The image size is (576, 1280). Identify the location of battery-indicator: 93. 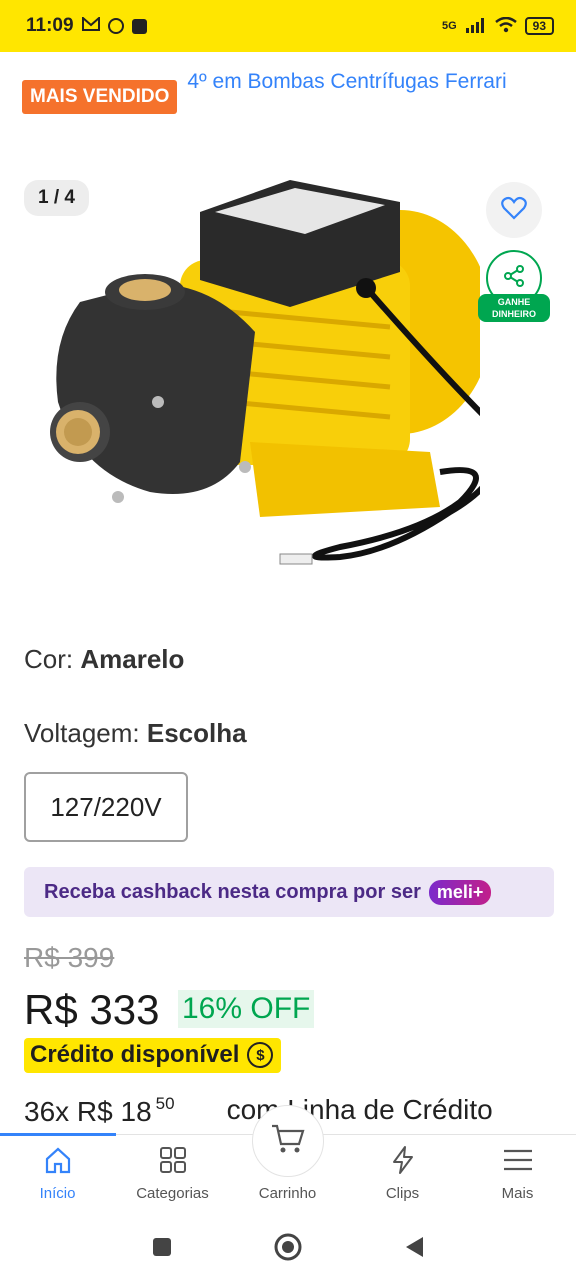
(539, 26).